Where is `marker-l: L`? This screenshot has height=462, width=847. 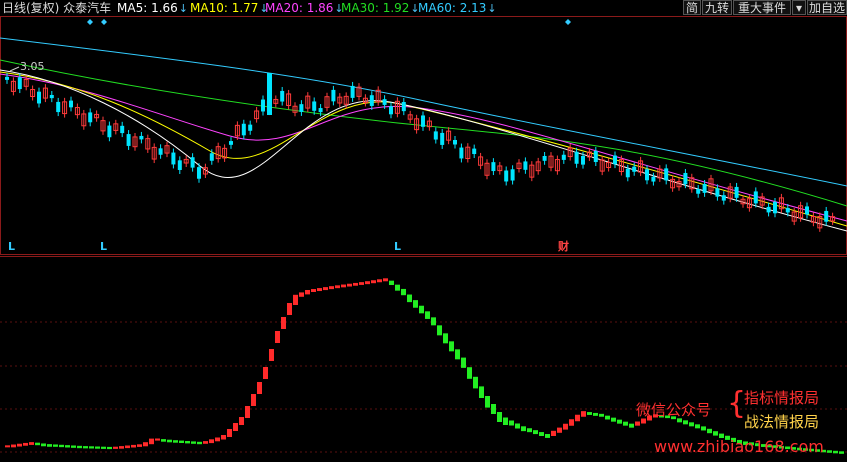
marker-l: L is located at coordinates (11, 246).